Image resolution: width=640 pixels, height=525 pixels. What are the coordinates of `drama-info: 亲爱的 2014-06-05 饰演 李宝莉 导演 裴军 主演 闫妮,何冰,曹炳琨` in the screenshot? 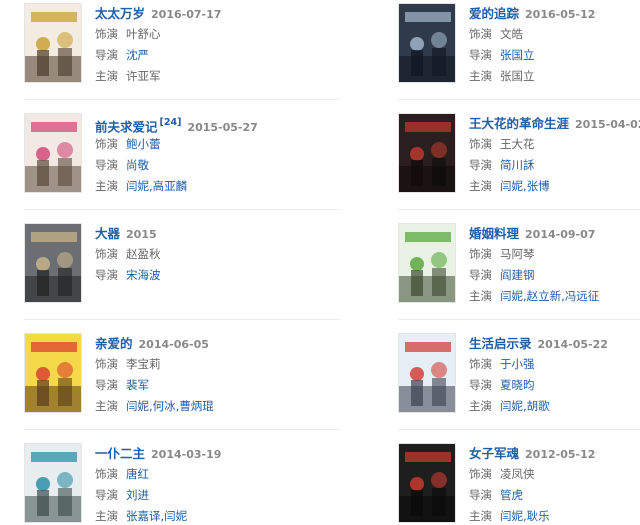 It's located at (214, 374).